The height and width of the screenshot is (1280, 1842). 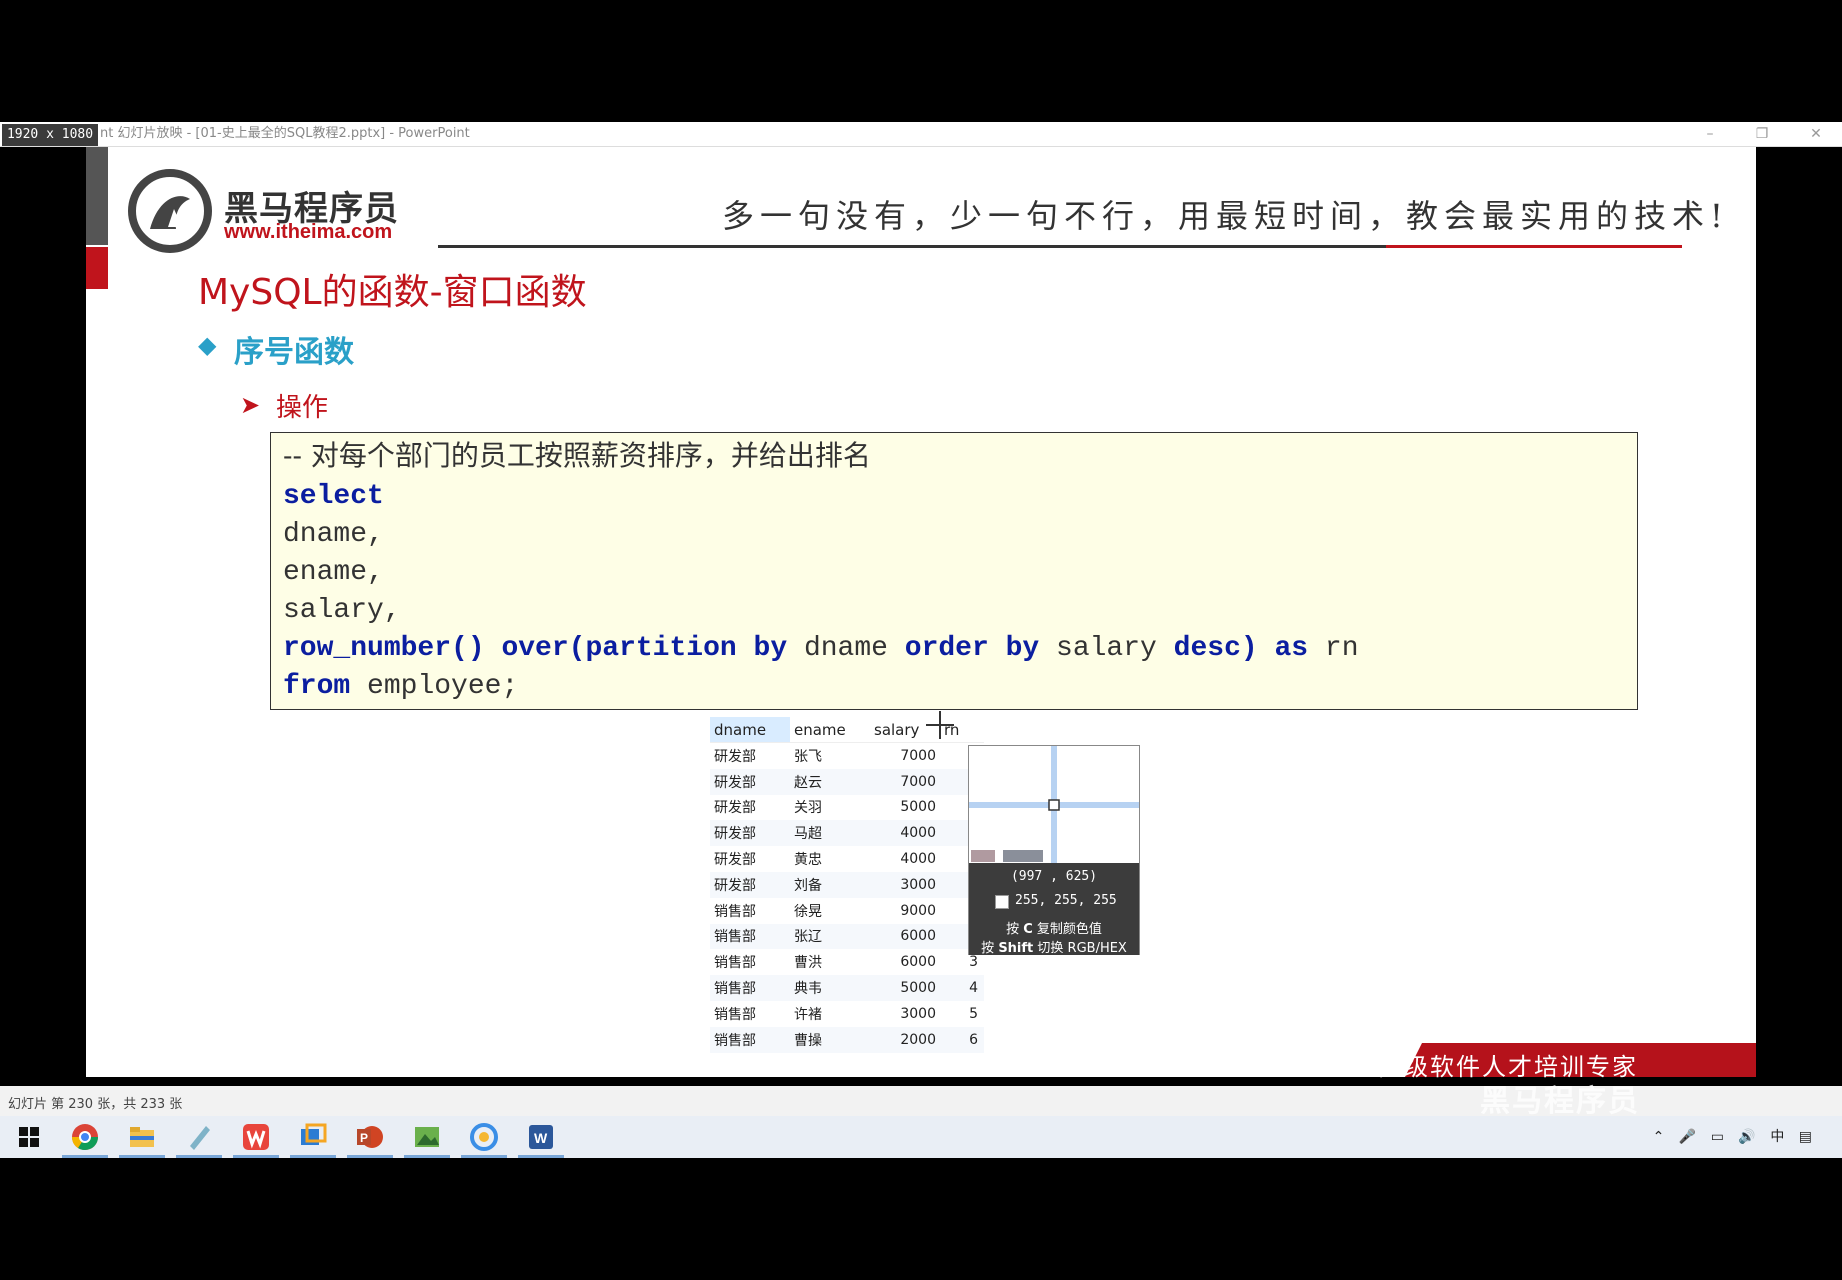 I want to click on cell-ename: 徐晃, so click(x=808, y=911).